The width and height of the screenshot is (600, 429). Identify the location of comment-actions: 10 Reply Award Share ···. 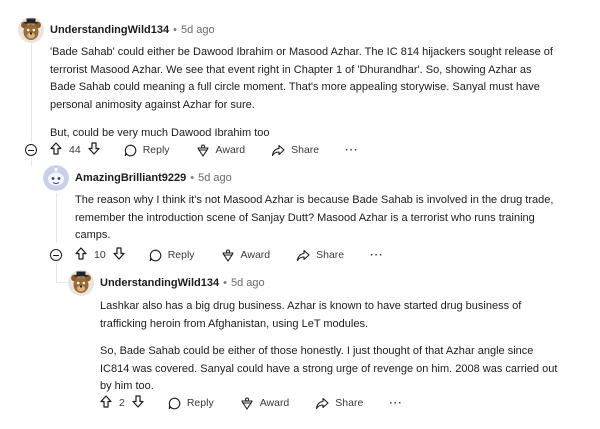
(229, 255).